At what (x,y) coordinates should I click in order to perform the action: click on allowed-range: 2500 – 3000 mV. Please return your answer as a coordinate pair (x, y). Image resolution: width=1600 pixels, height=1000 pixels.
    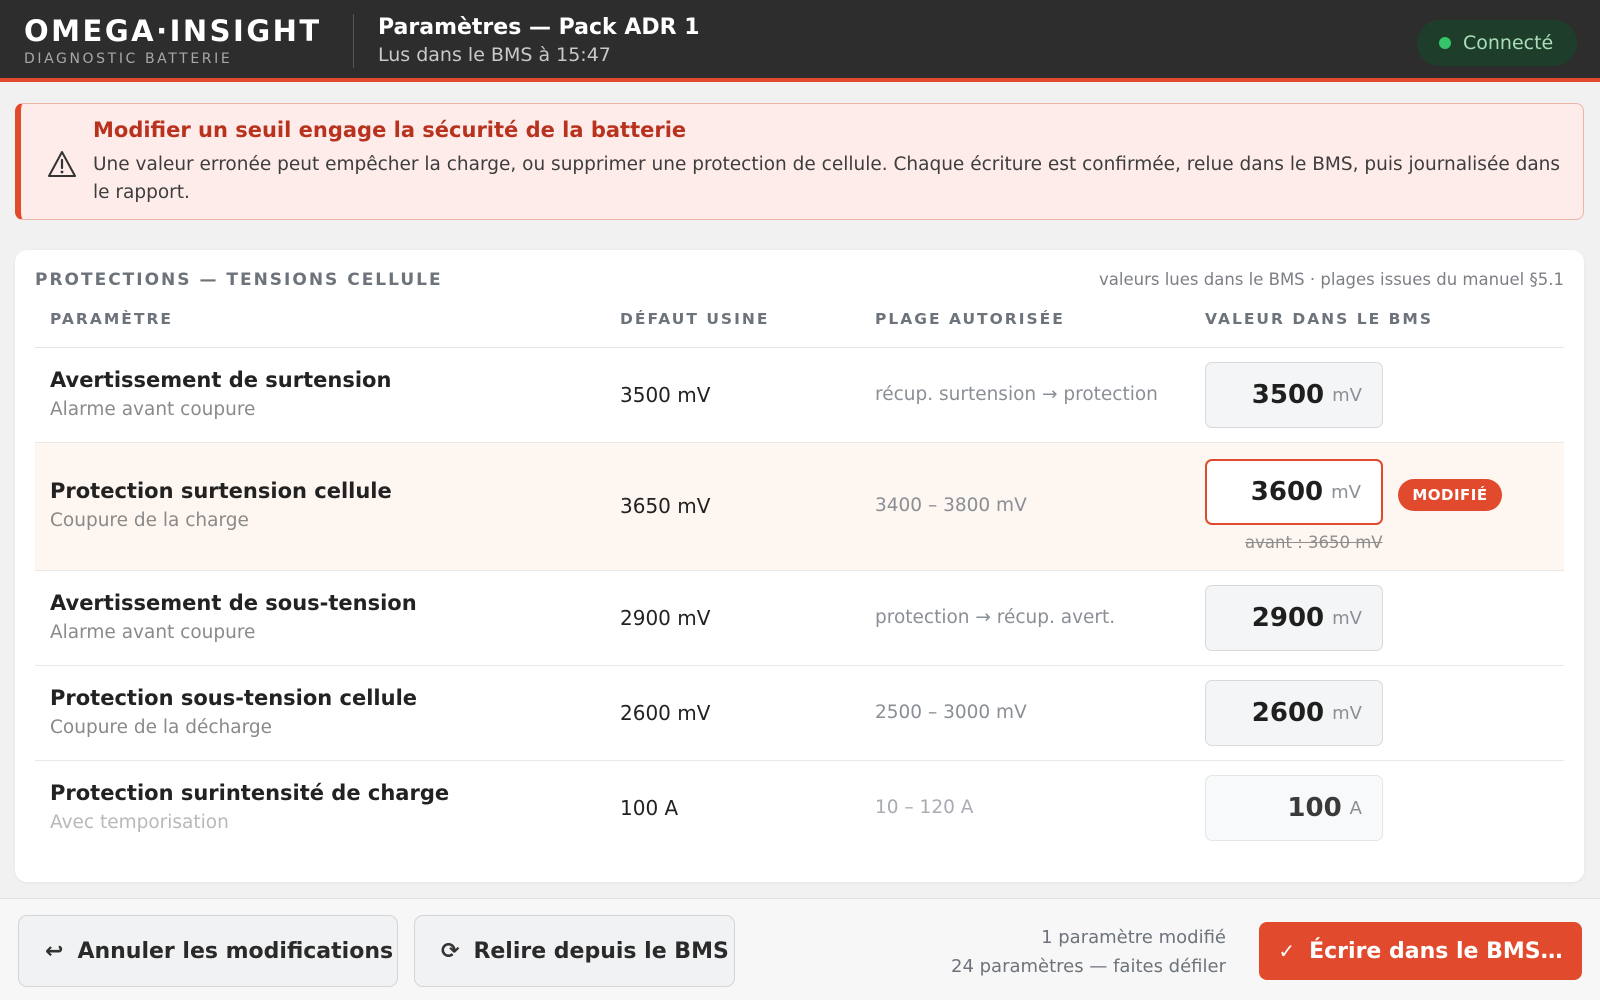
    Looking at the image, I should click on (951, 712).